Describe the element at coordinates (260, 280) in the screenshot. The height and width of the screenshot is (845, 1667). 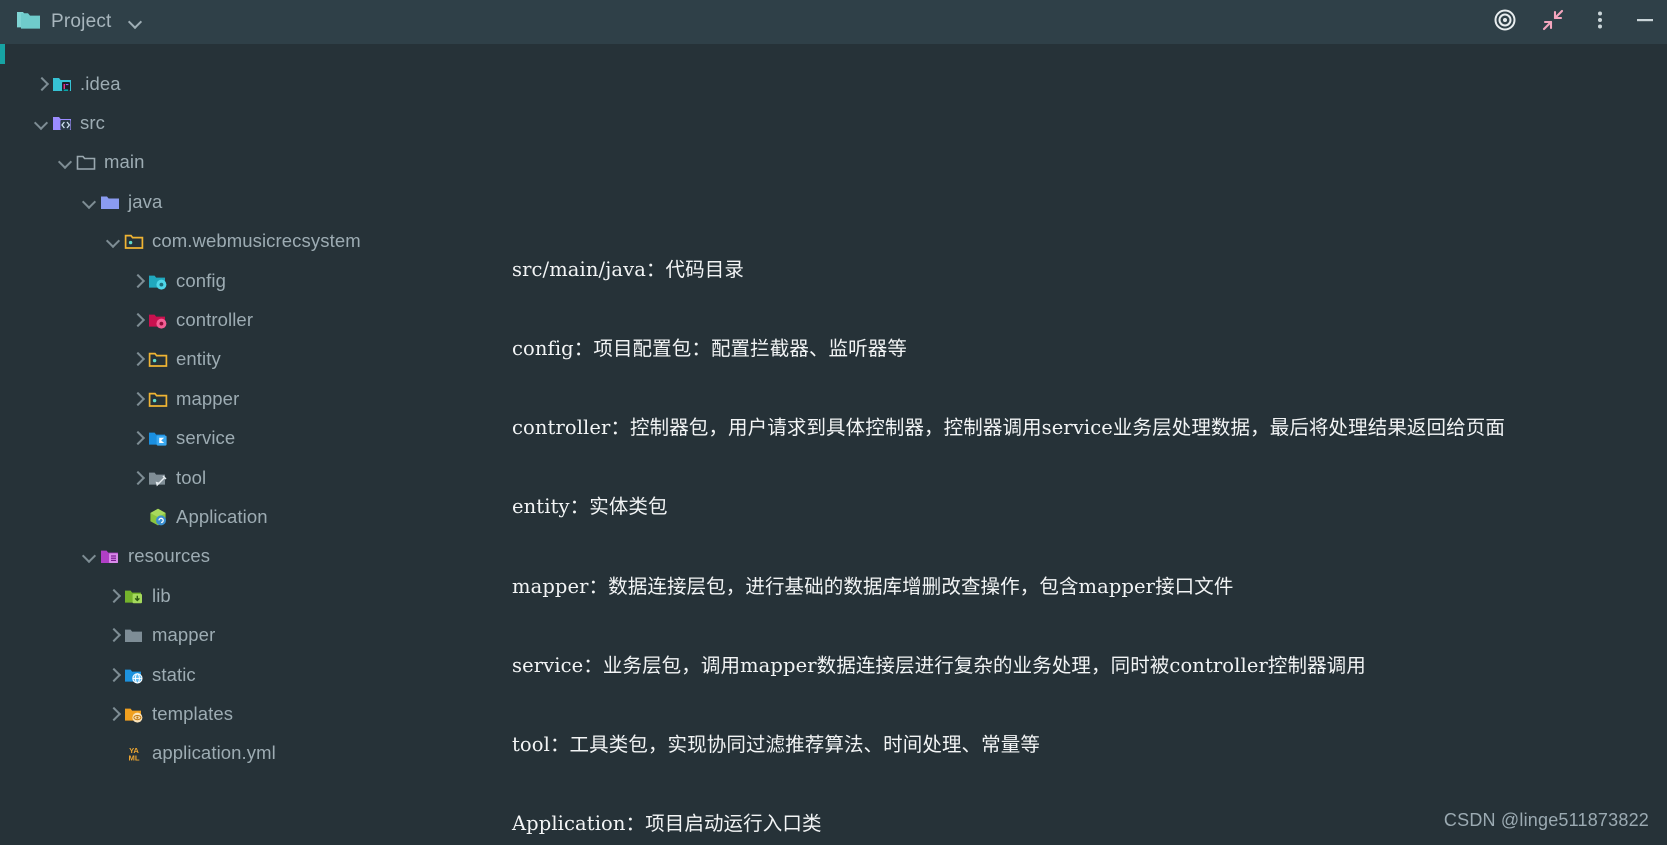
I see `tree-row: config` at that location.